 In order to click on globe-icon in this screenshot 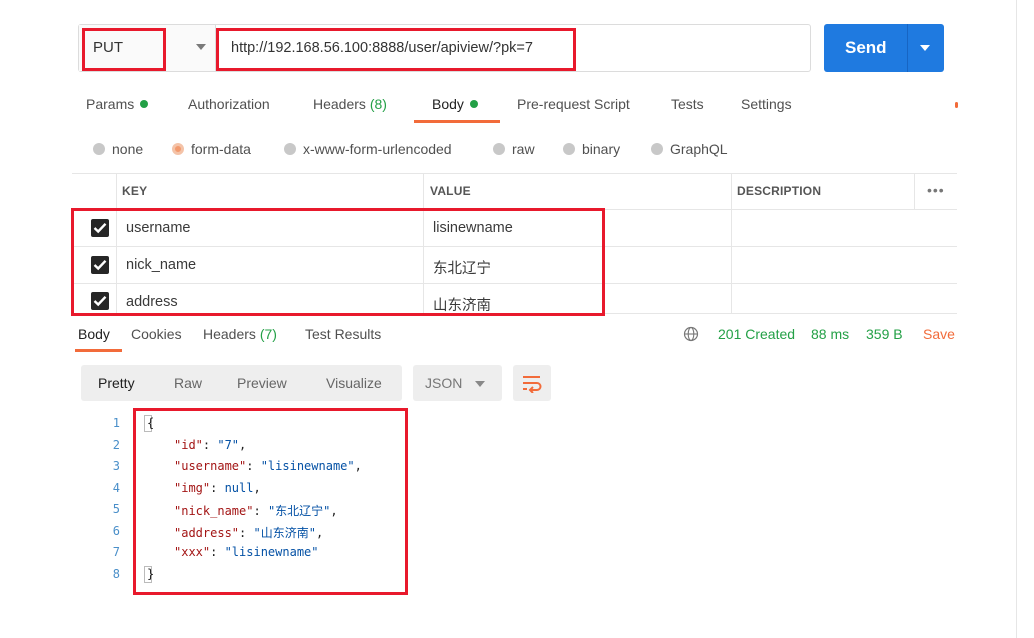, I will do `click(691, 334)`.